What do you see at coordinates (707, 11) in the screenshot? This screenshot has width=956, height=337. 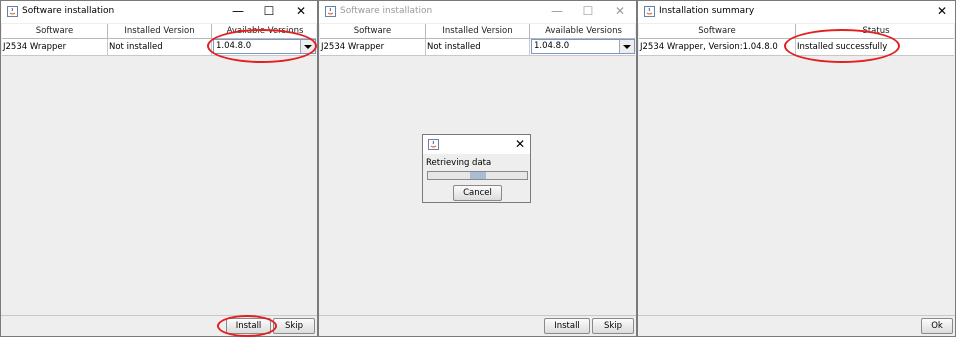 I see `window-title: Installation summary` at bounding box center [707, 11].